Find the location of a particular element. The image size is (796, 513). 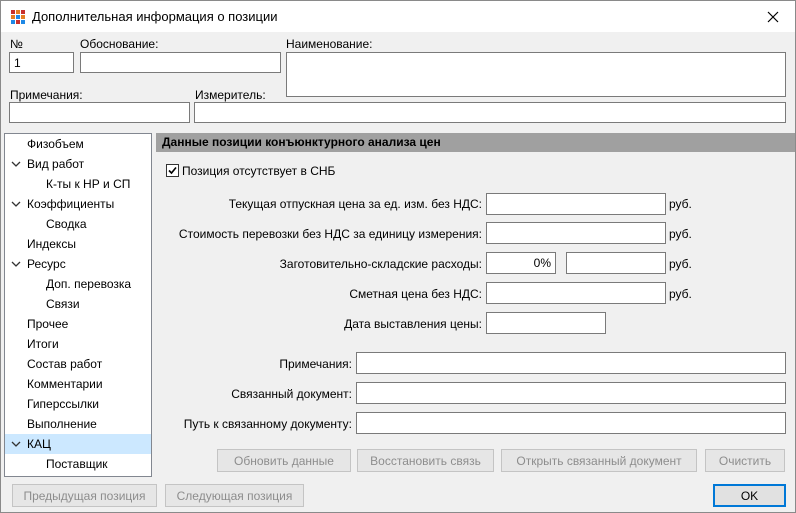

notes-label: Примечания: is located at coordinates (46, 95).